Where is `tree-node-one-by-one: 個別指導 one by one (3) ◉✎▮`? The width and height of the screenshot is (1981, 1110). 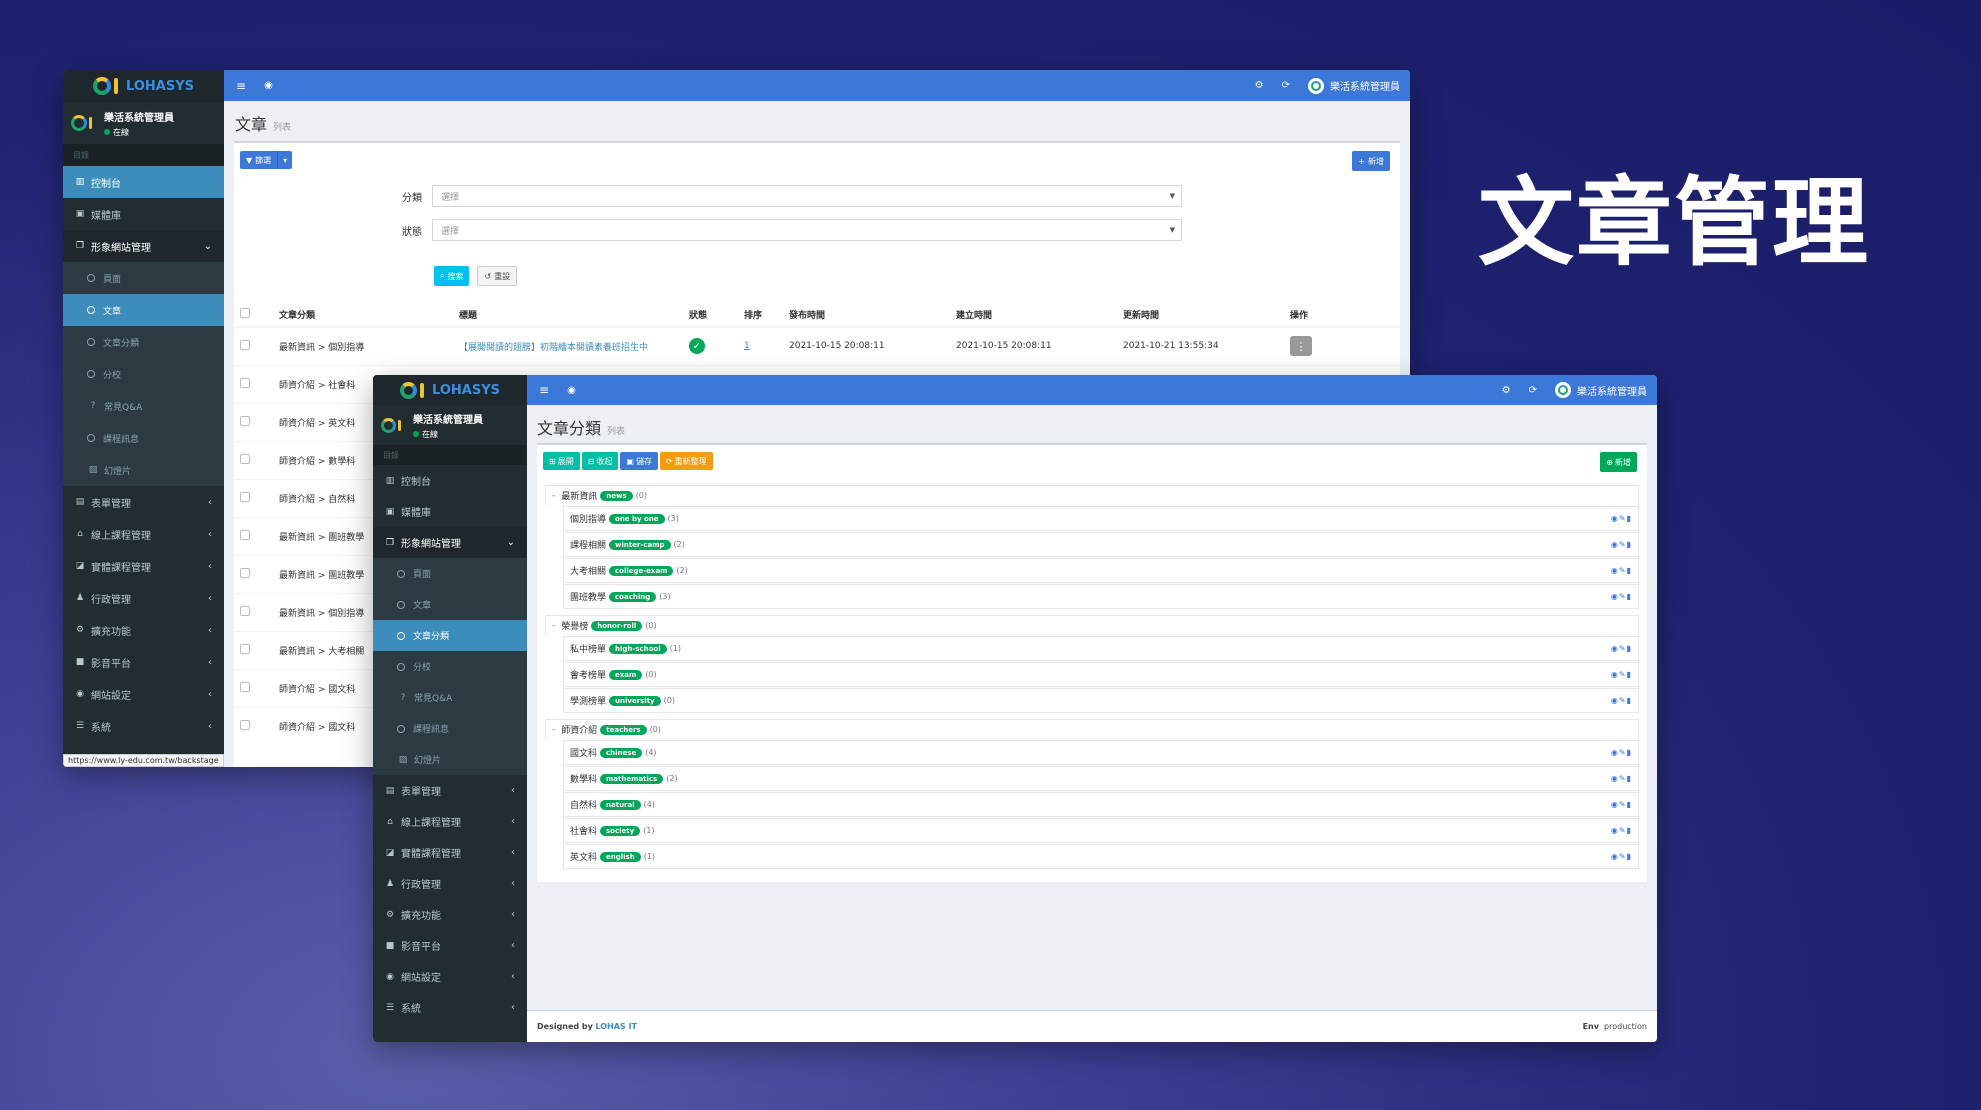
tree-node-one-by-one: 個別指導 one by one (3) ◉✎▮ is located at coordinates (1101, 518).